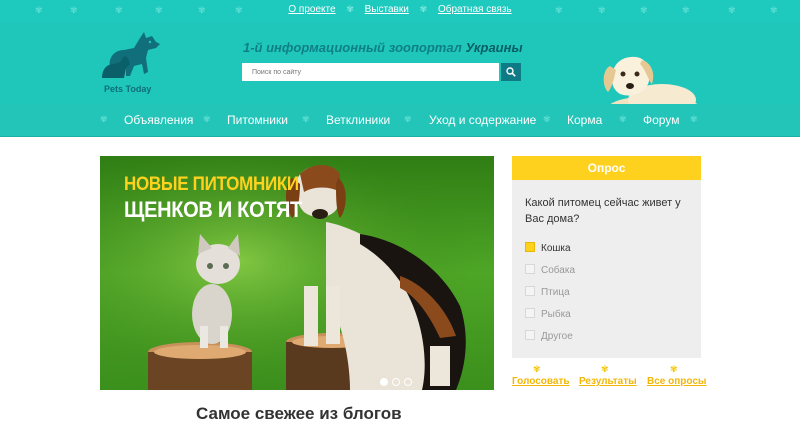  What do you see at coordinates (661, 120) in the screenshot?
I see `nav-item-forum: Форум` at bounding box center [661, 120].